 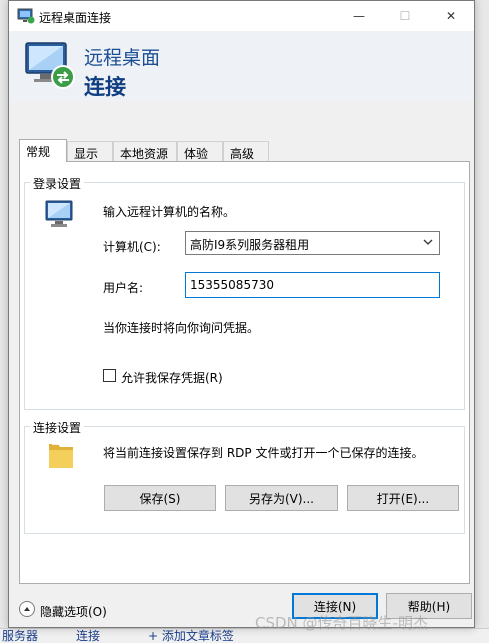 What do you see at coordinates (172, 377) in the screenshot?
I see `save-credentials-label: 允许我保存凭据(R)` at bounding box center [172, 377].